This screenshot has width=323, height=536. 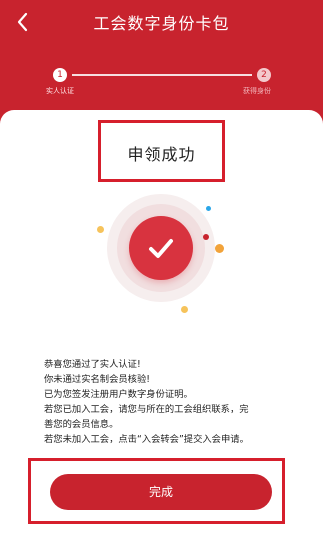 I want to click on success-badge, so click(x=161, y=248).